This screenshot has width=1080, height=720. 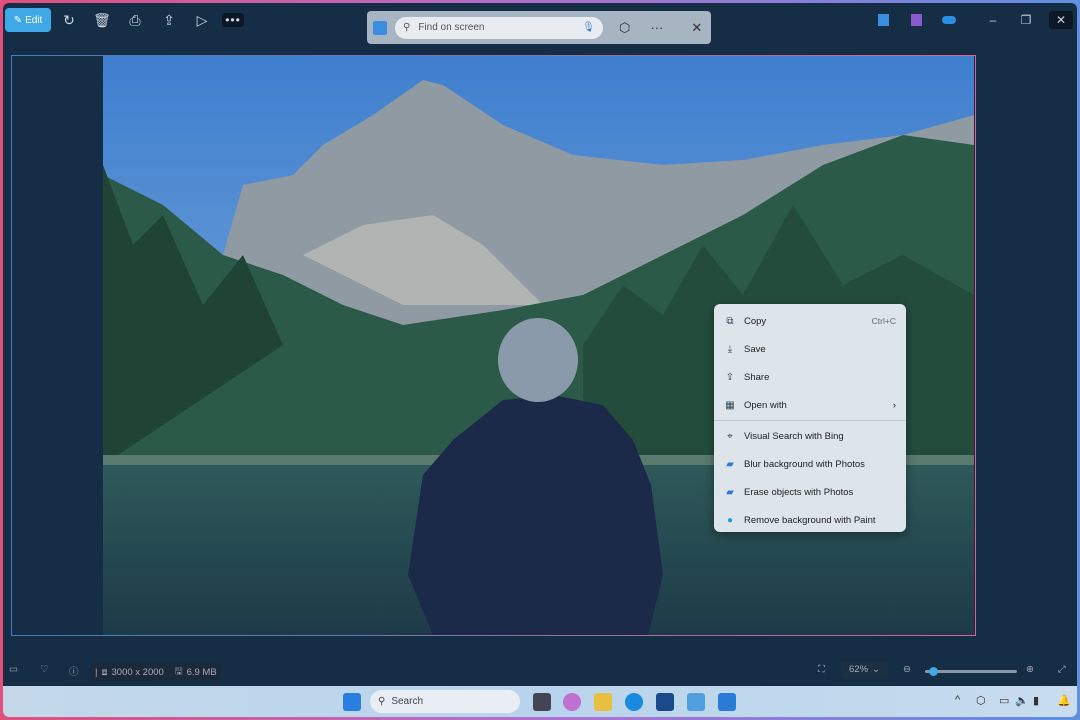 What do you see at coordinates (949, 20) in the screenshot?
I see `onedrive-icon` at bounding box center [949, 20].